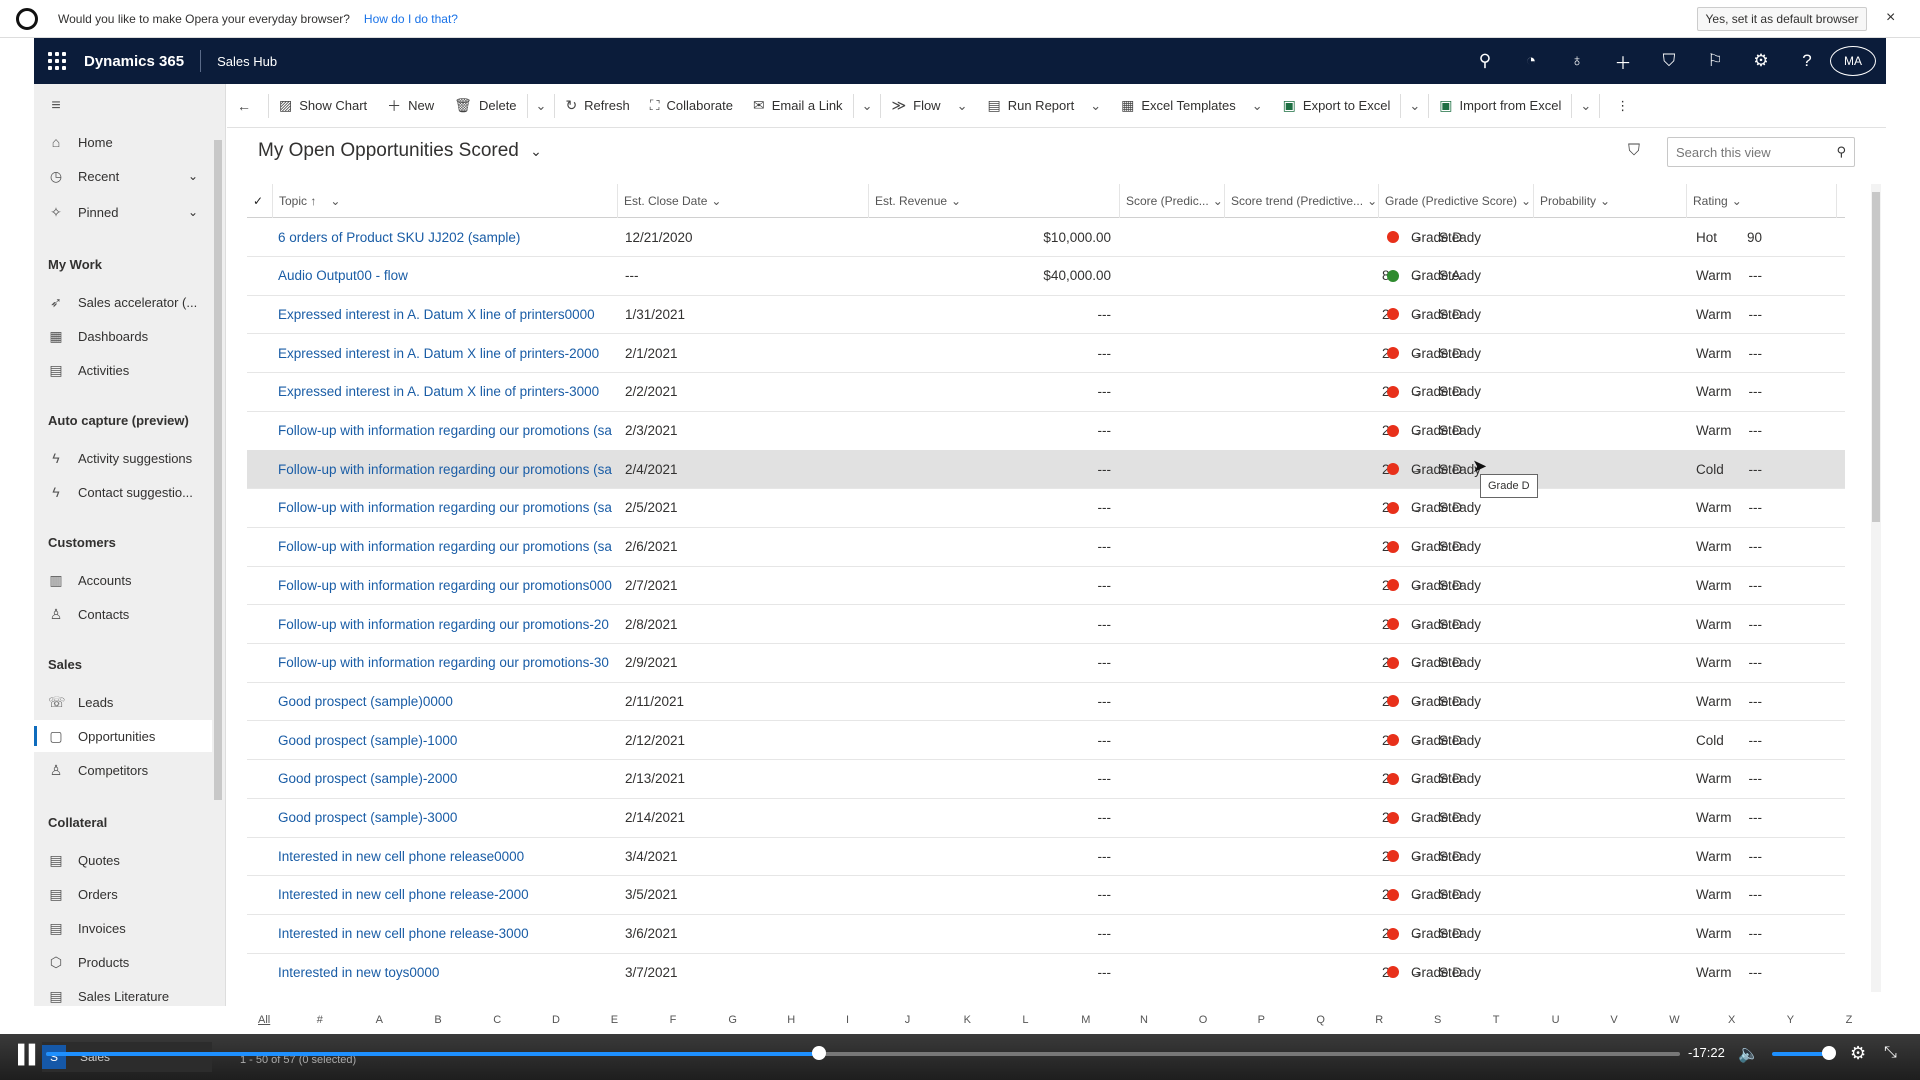 Image resolution: width=1920 pixels, height=1080 pixels. Describe the element at coordinates (541, 106) in the screenshot. I see `delete-more-dropdown: ⌄` at that location.